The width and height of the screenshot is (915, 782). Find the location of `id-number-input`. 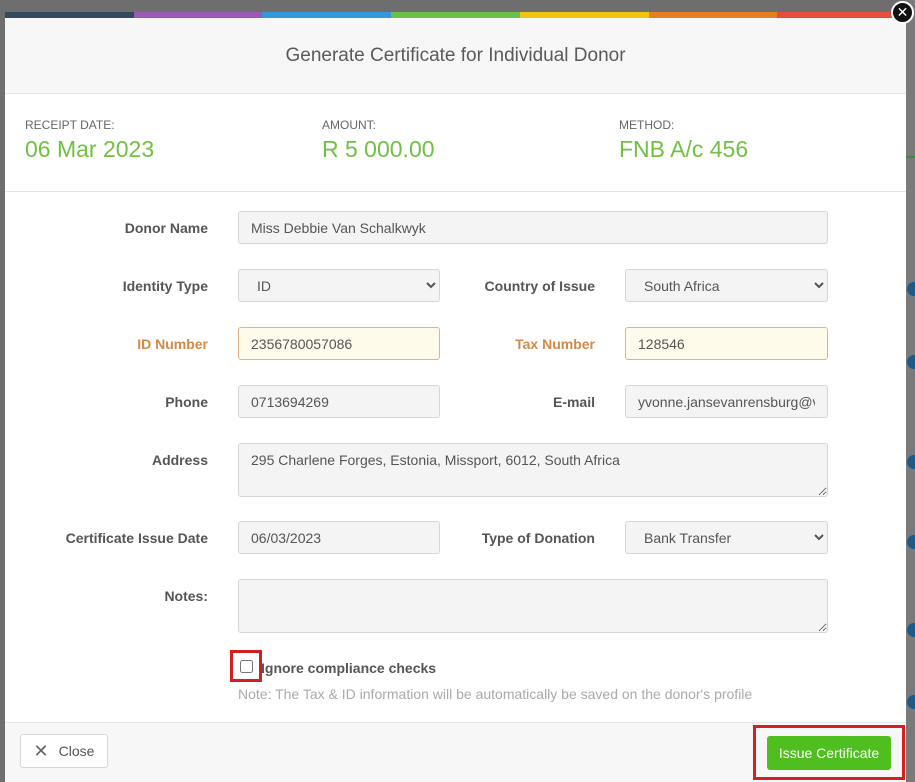

id-number-input is located at coordinates (339, 343).